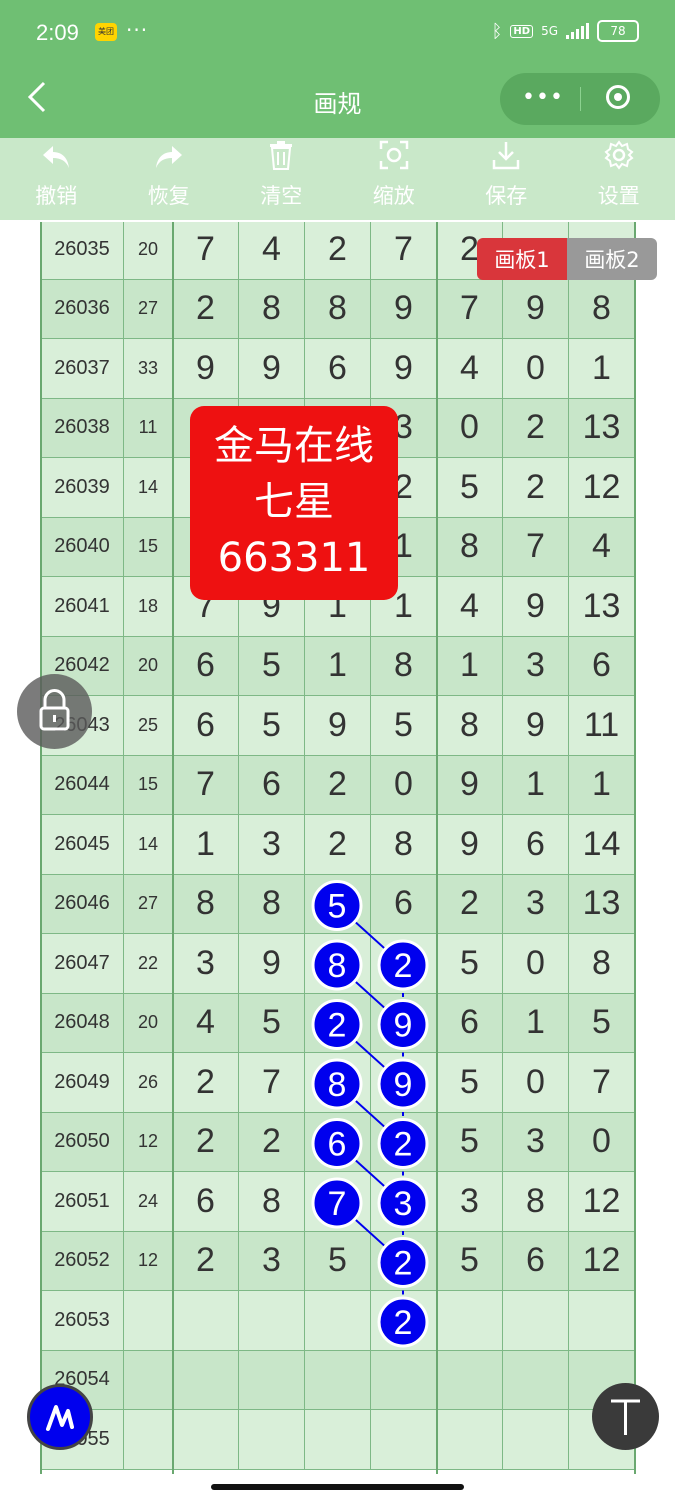  What do you see at coordinates (281, 196) in the screenshot?
I see `clear-label: 清空` at bounding box center [281, 196].